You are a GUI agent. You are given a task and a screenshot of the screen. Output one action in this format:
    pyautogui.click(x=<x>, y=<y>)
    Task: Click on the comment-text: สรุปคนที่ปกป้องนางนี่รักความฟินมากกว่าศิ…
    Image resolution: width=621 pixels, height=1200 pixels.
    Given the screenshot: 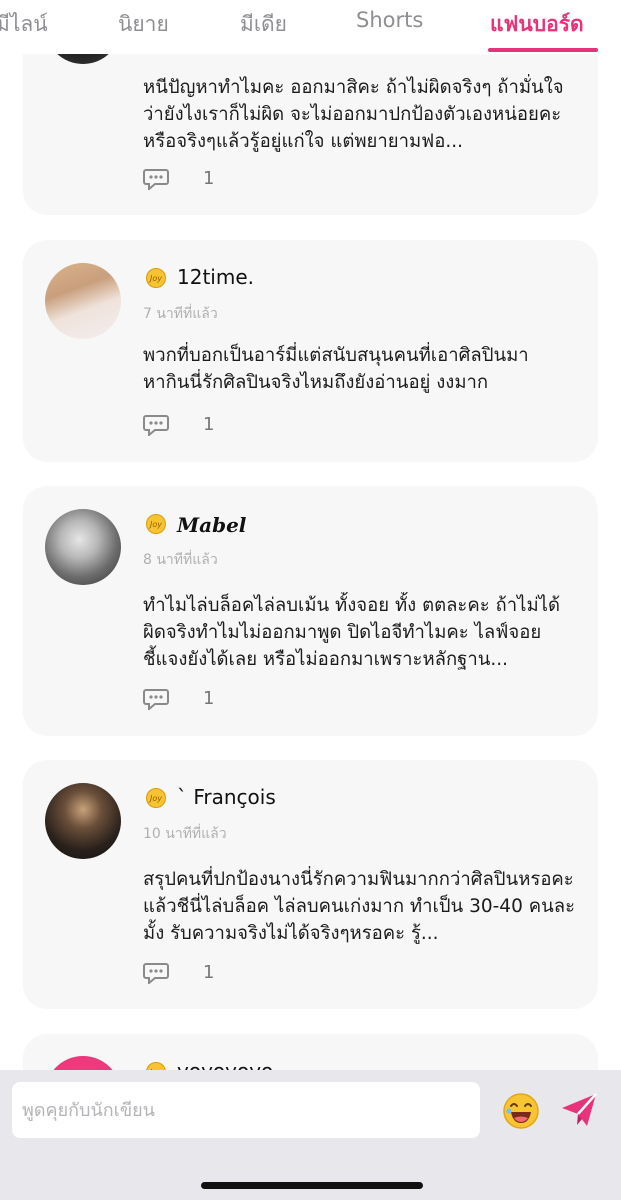 What is the action you would take?
    pyautogui.click(x=359, y=906)
    